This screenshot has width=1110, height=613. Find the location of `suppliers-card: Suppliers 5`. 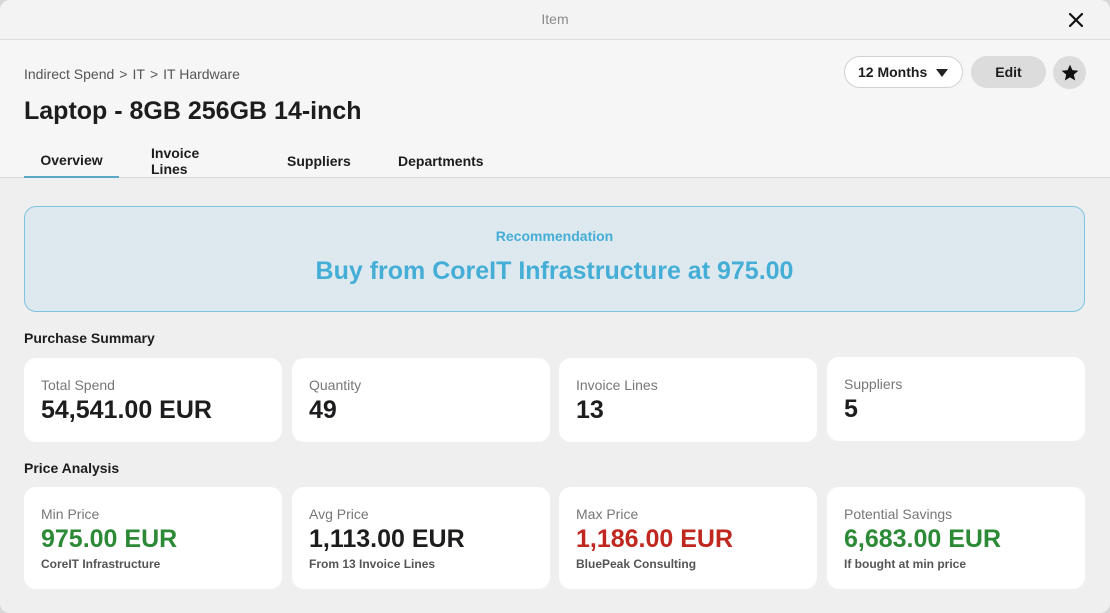

suppliers-card: Suppliers 5 is located at coordinates (956, 399).